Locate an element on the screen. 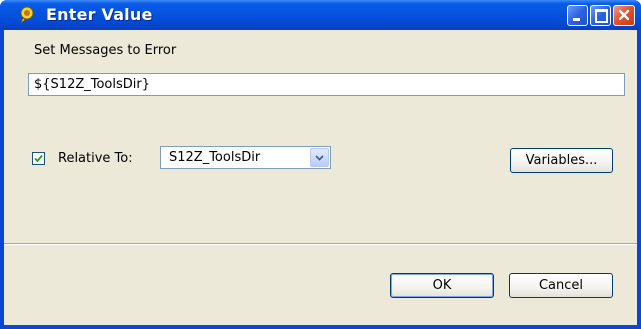 This screenshot has width=641, height=329. relative-to-select: S12Z_ToolsDir is located at coordinates (245, 157).